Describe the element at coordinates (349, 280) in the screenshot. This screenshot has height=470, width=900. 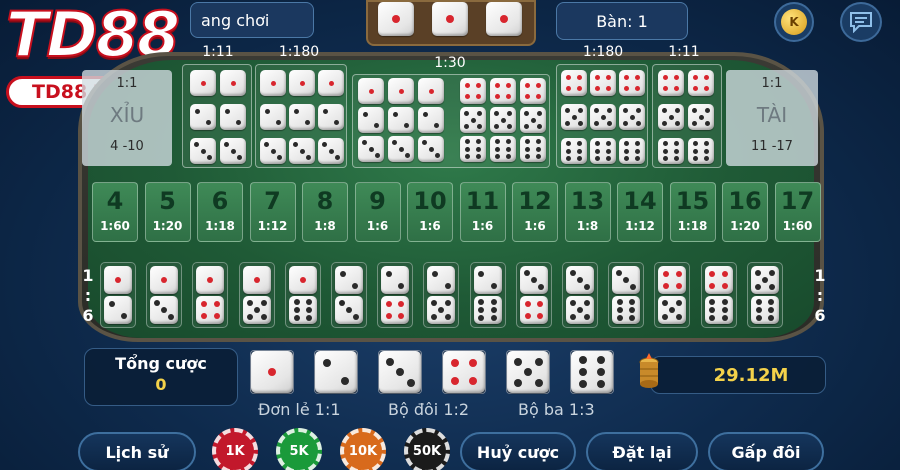
I see `combo-die-2-3-top` at that location.